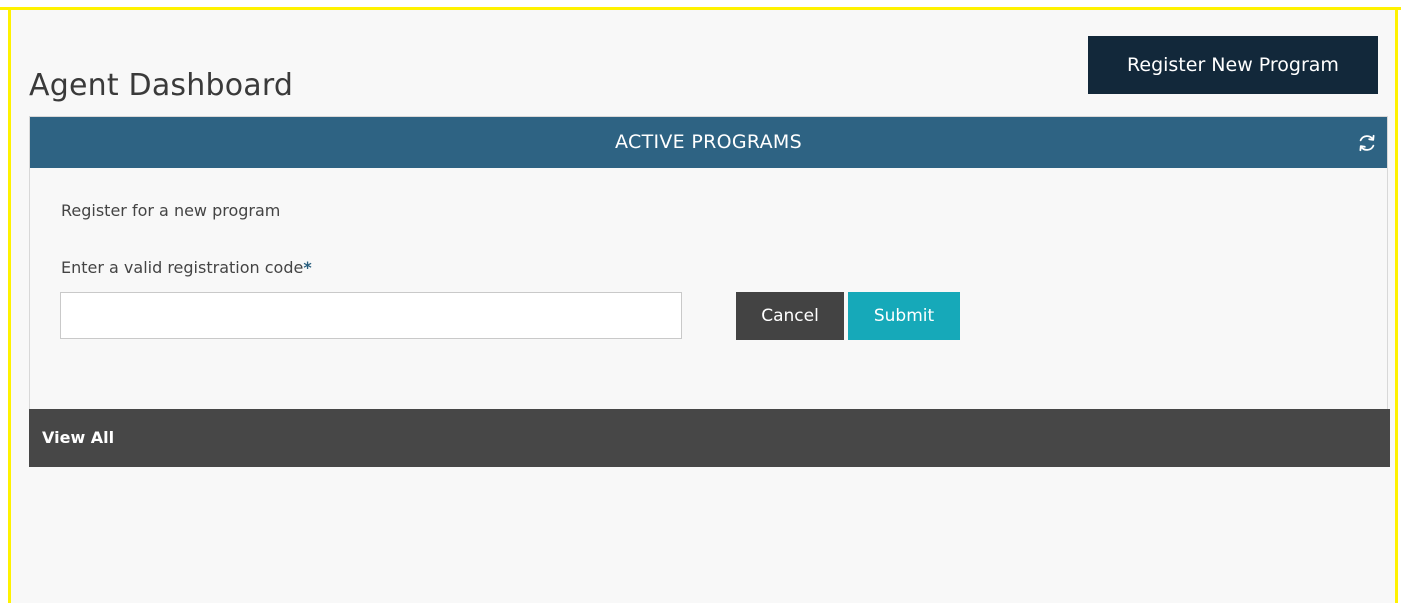  What do you see at coordinates (171, 210) in the screenshot?
I see `register-section-label: Register for a new program` at bounding box center [171, 210].